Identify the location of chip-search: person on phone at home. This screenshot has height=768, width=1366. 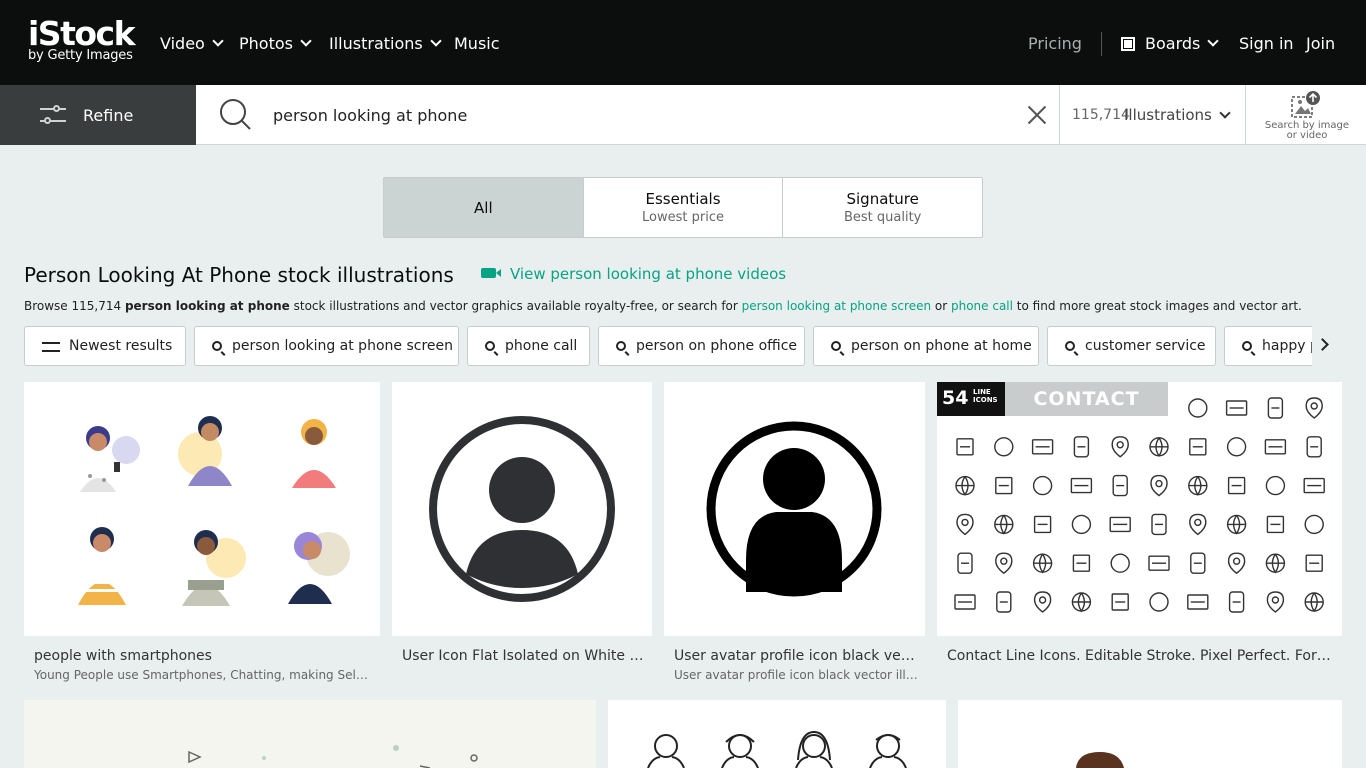
(926, 346).